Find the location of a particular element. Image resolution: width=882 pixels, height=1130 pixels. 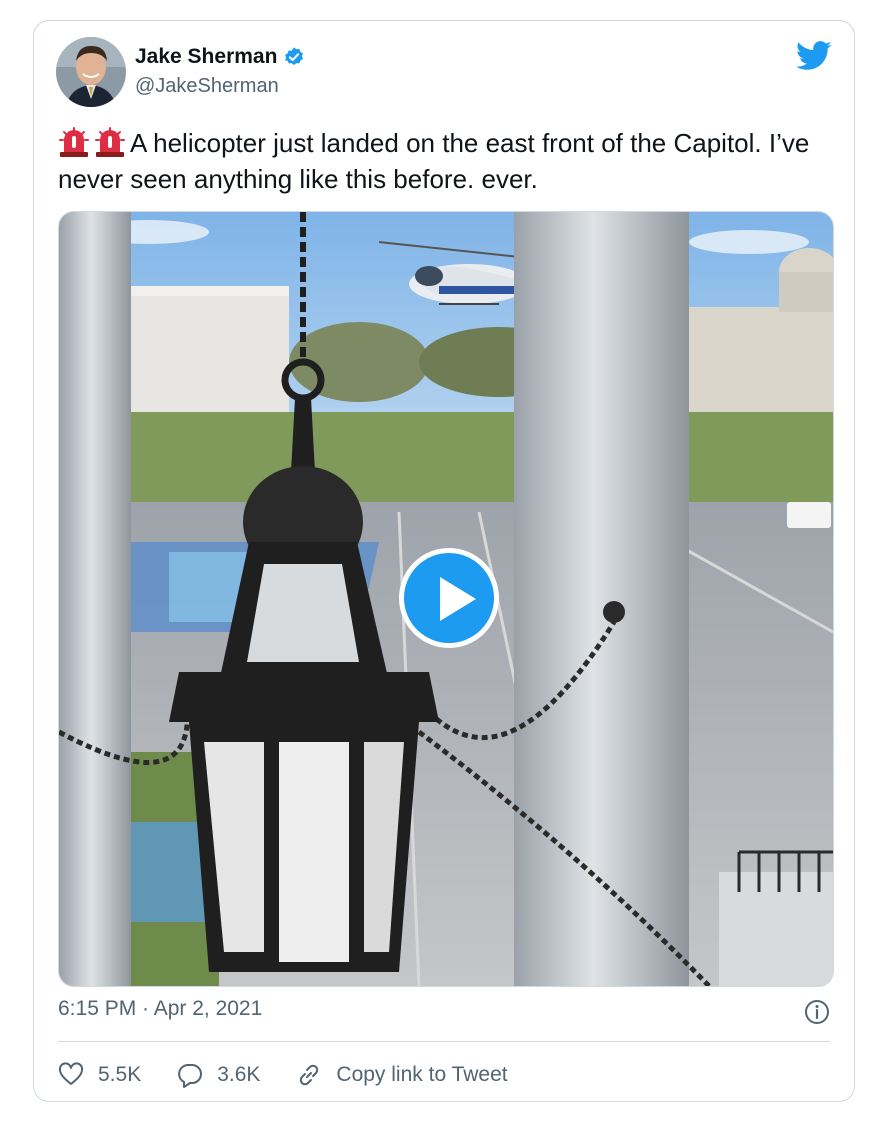

tweet-timestamp: 6:15 PM · Apr 2, 2021 is located at coordinates (160, 1009).